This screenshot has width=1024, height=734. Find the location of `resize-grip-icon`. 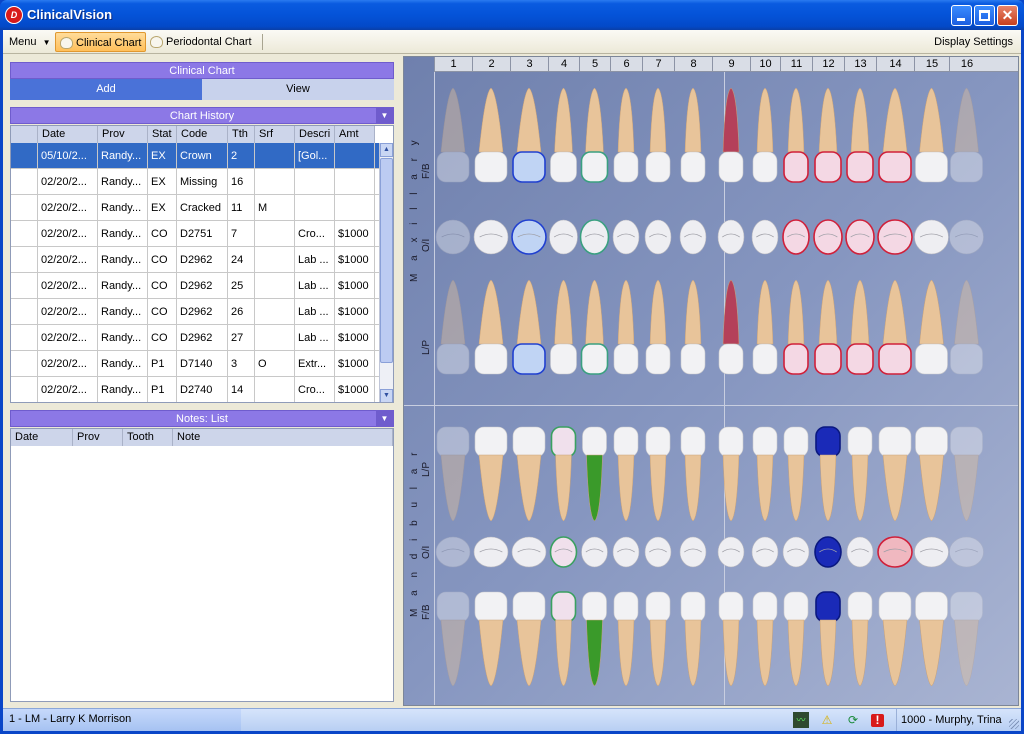

resize-grip-icon is located at coordinates (1014, 724).